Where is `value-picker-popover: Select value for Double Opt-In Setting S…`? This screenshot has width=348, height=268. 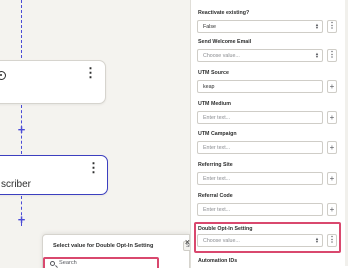 value-picker-popover: Select value for Double Opt-In Setting S… is located at coordinates (122, 251).